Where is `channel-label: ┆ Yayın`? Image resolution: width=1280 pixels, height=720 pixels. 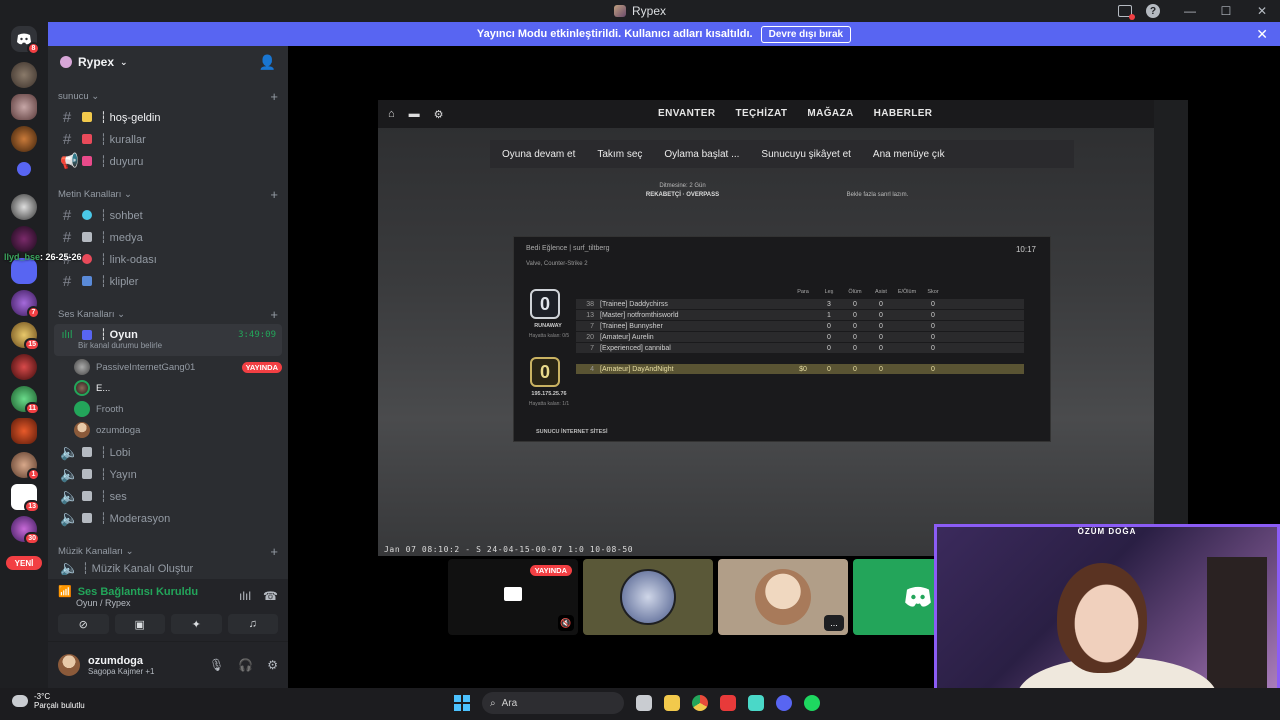
channel-label: ┆ Yayın is located at coordinates (118, 474).